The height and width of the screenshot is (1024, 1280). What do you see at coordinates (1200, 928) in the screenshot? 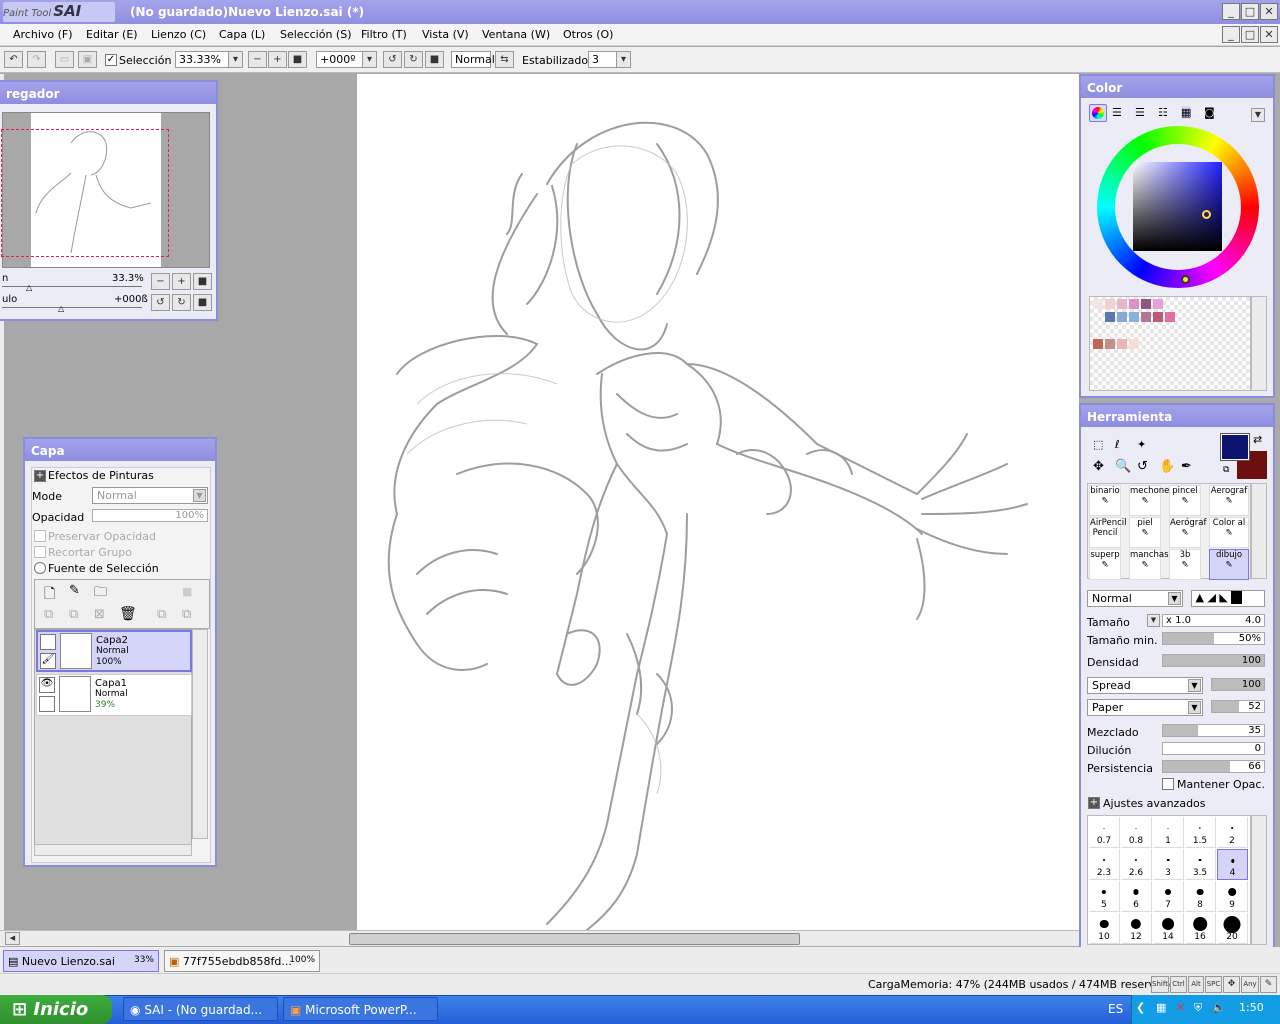
I see `size-preset: 16` at bounding box center [1200, 928].